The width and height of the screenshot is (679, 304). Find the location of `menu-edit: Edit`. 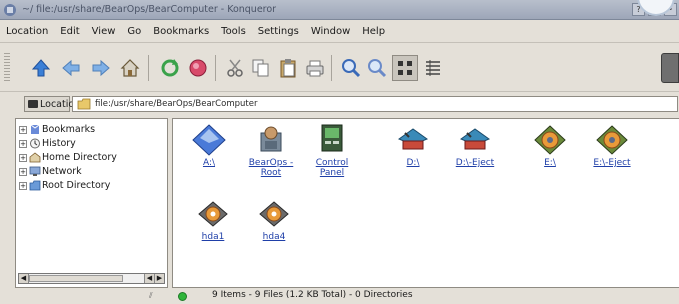

menu-edit: Edit is located at coordinates (69, 31).